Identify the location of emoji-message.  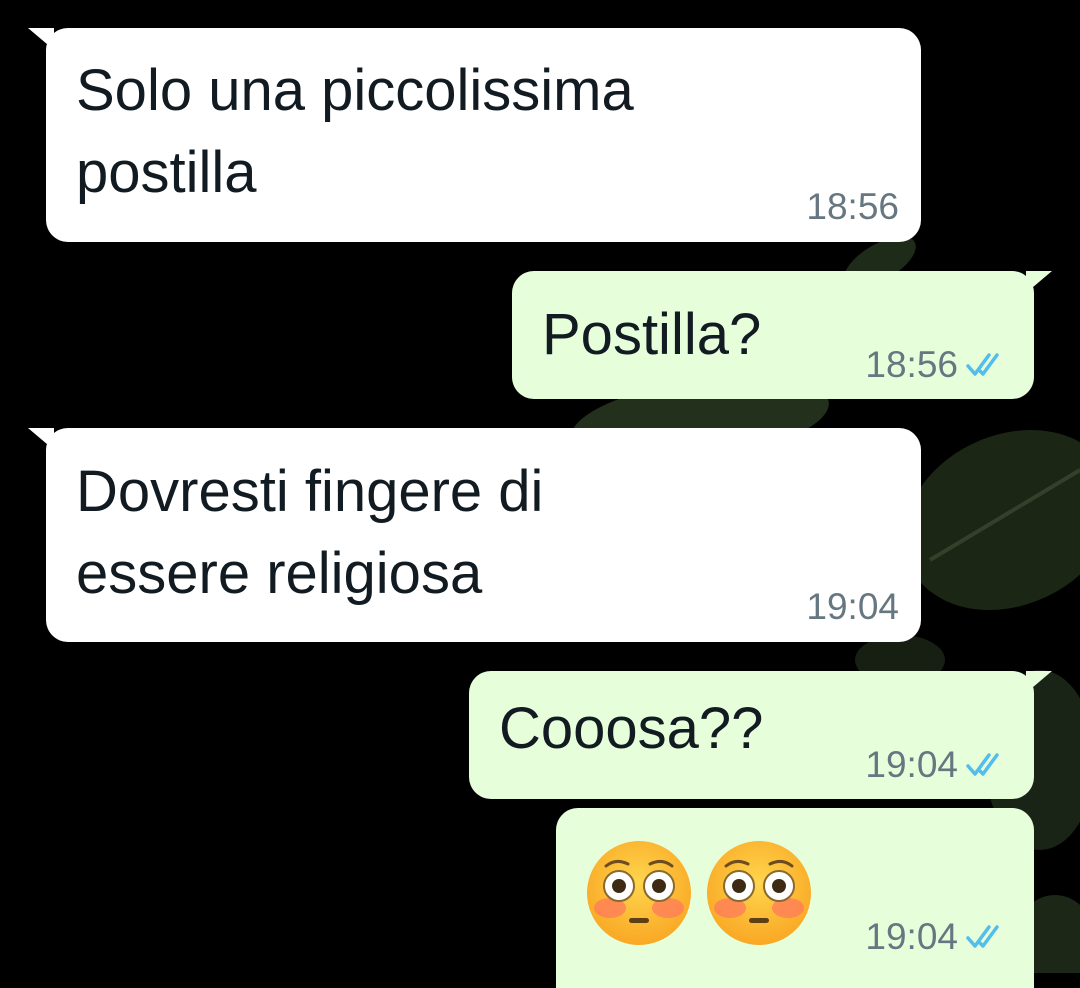
(699, 893).